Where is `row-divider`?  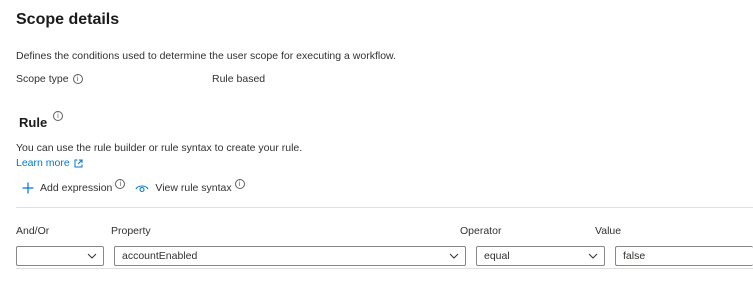 row-divider is located at coordinates (384, 268).